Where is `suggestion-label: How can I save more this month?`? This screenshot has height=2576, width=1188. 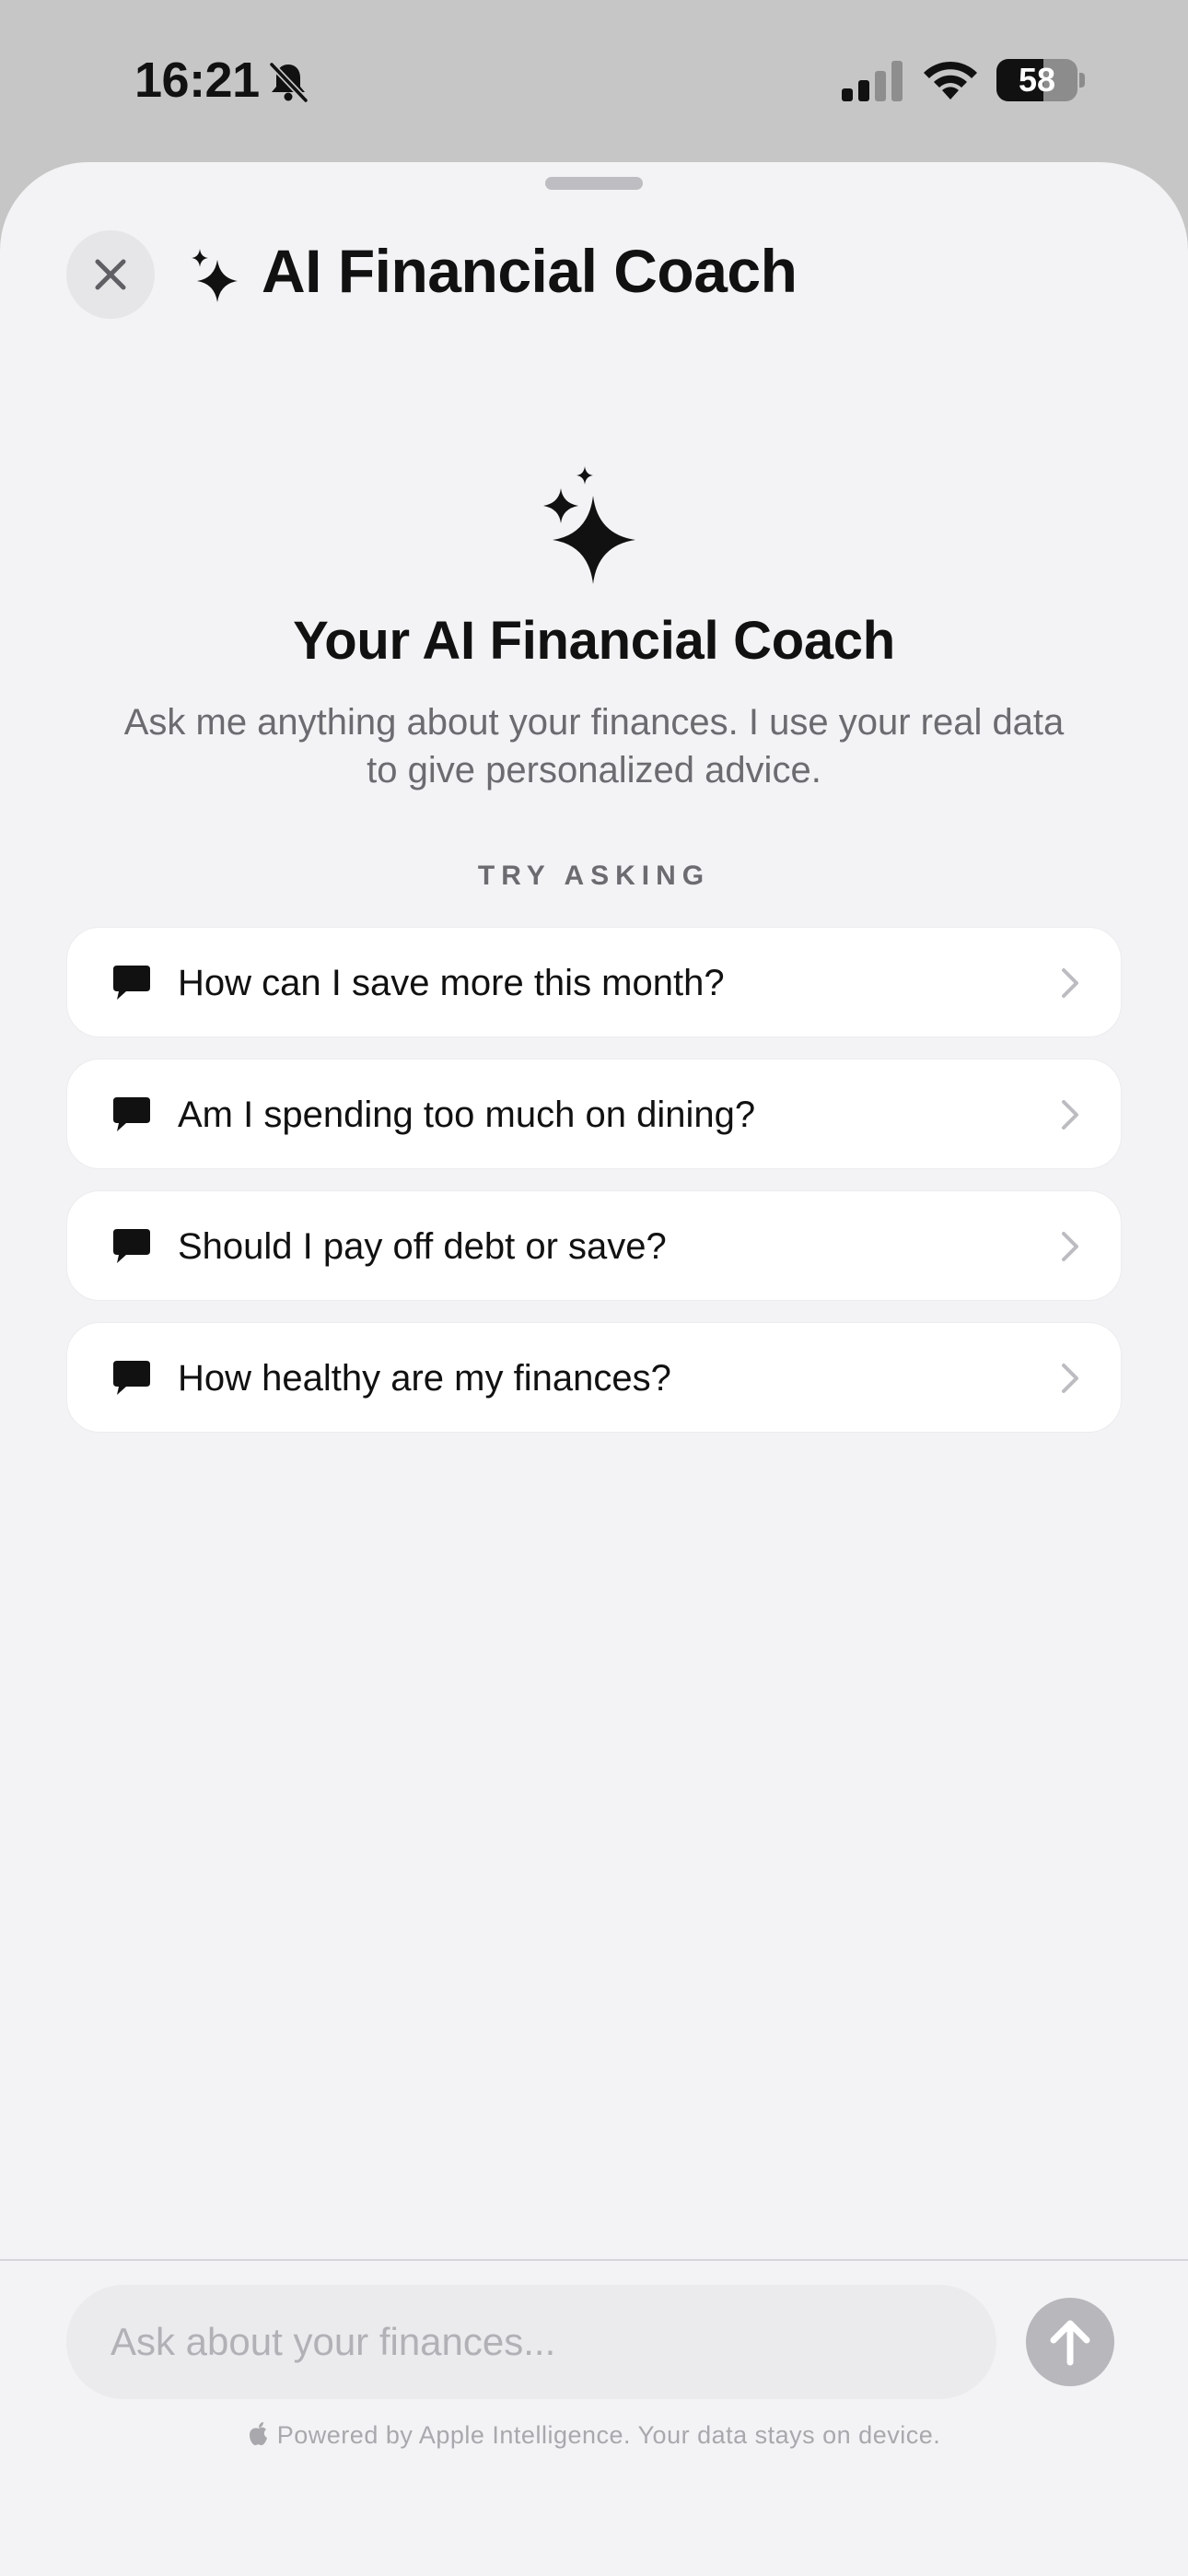 suggestion-label: How can I save more this month? is located at coordinates (451, 983).